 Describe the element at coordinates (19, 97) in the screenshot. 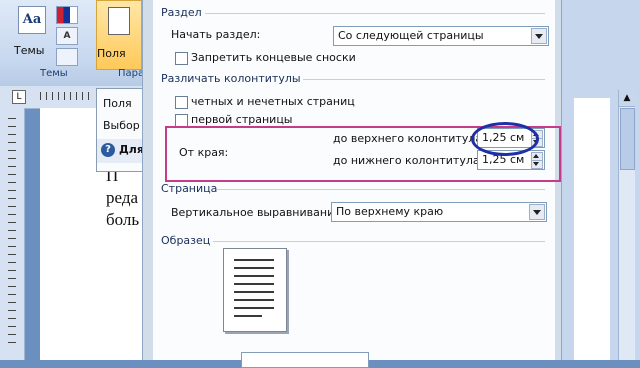

I see `tab-selector: L` at that location.